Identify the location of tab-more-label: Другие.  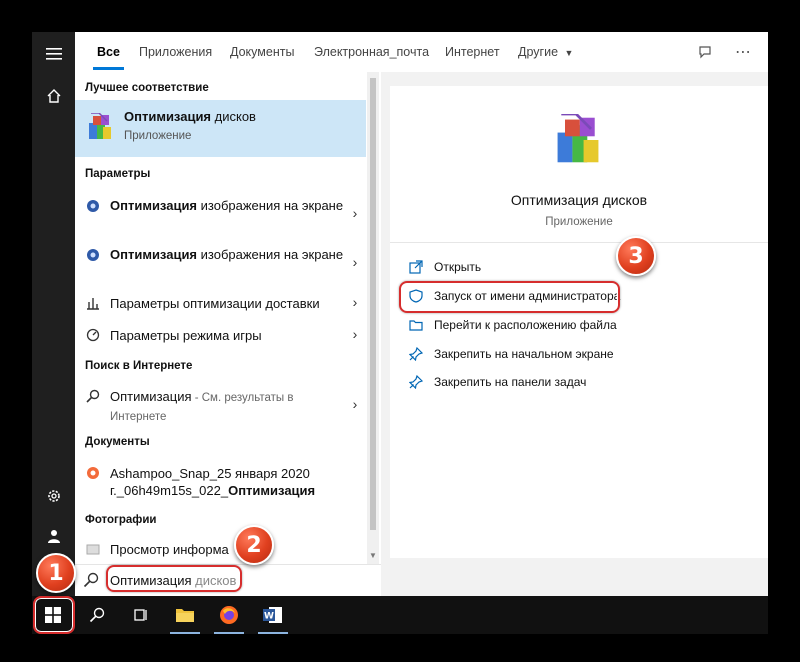
(538, 52).